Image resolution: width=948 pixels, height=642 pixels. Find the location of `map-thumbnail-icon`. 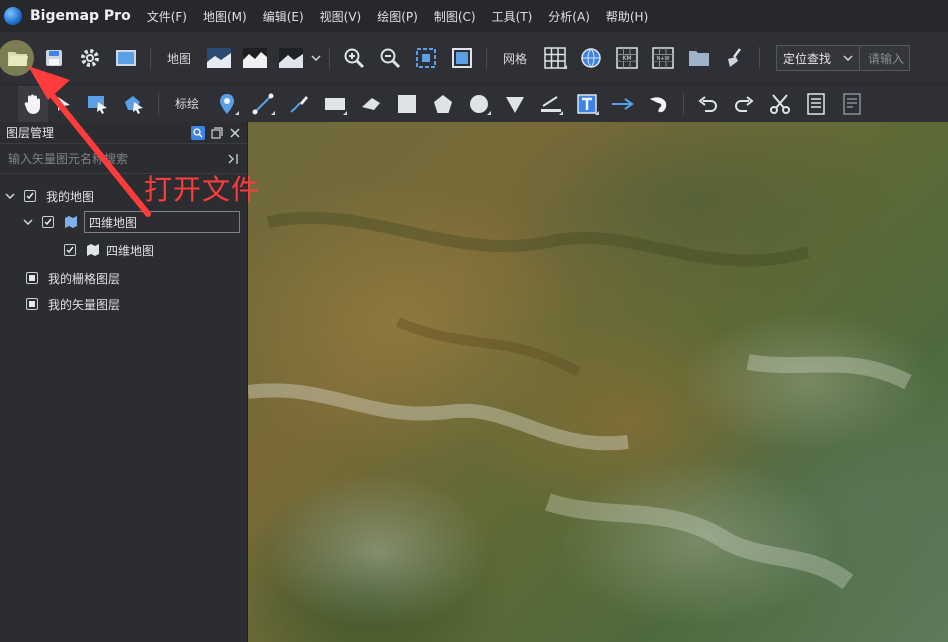

map-thumbnail-icon is located at coordinates (255, 58).